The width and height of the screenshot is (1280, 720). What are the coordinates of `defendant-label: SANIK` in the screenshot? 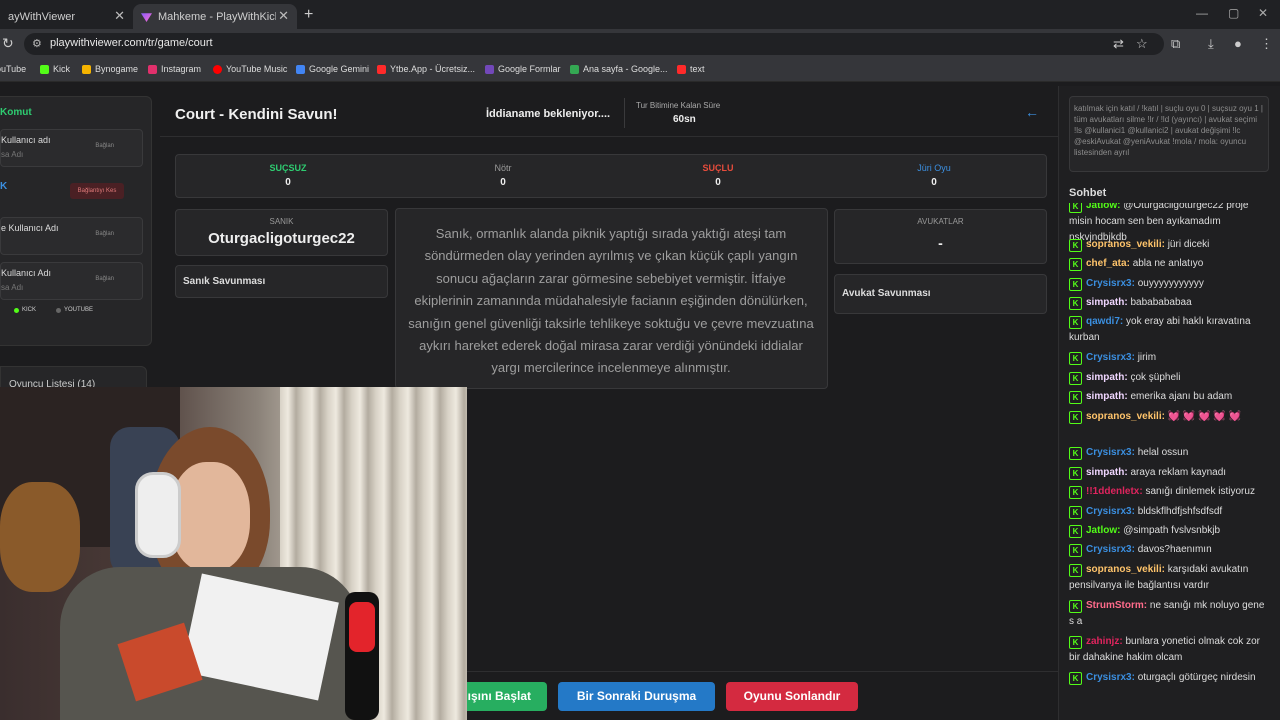 It's located at (281, 221).